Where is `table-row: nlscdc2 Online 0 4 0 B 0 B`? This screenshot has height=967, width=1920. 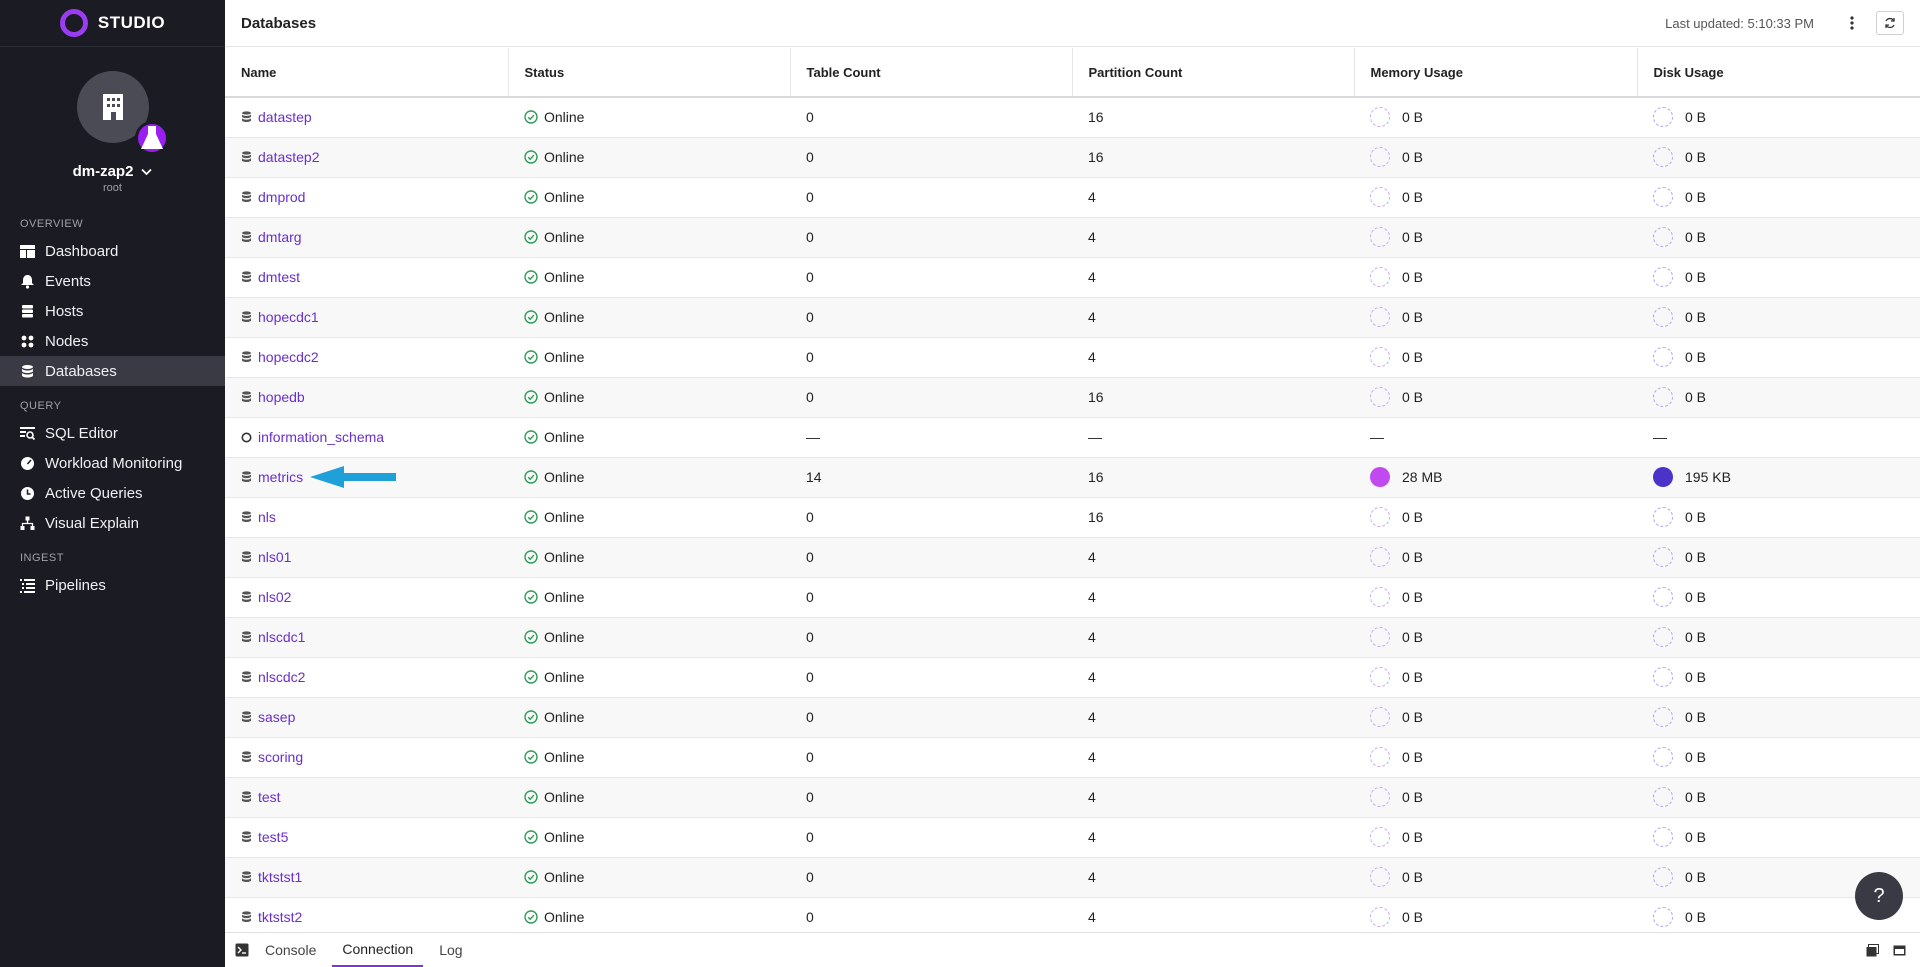
table-row: nlscdc2 Online 0 4 0 B 0 B is located at coordinates (1072, 677).